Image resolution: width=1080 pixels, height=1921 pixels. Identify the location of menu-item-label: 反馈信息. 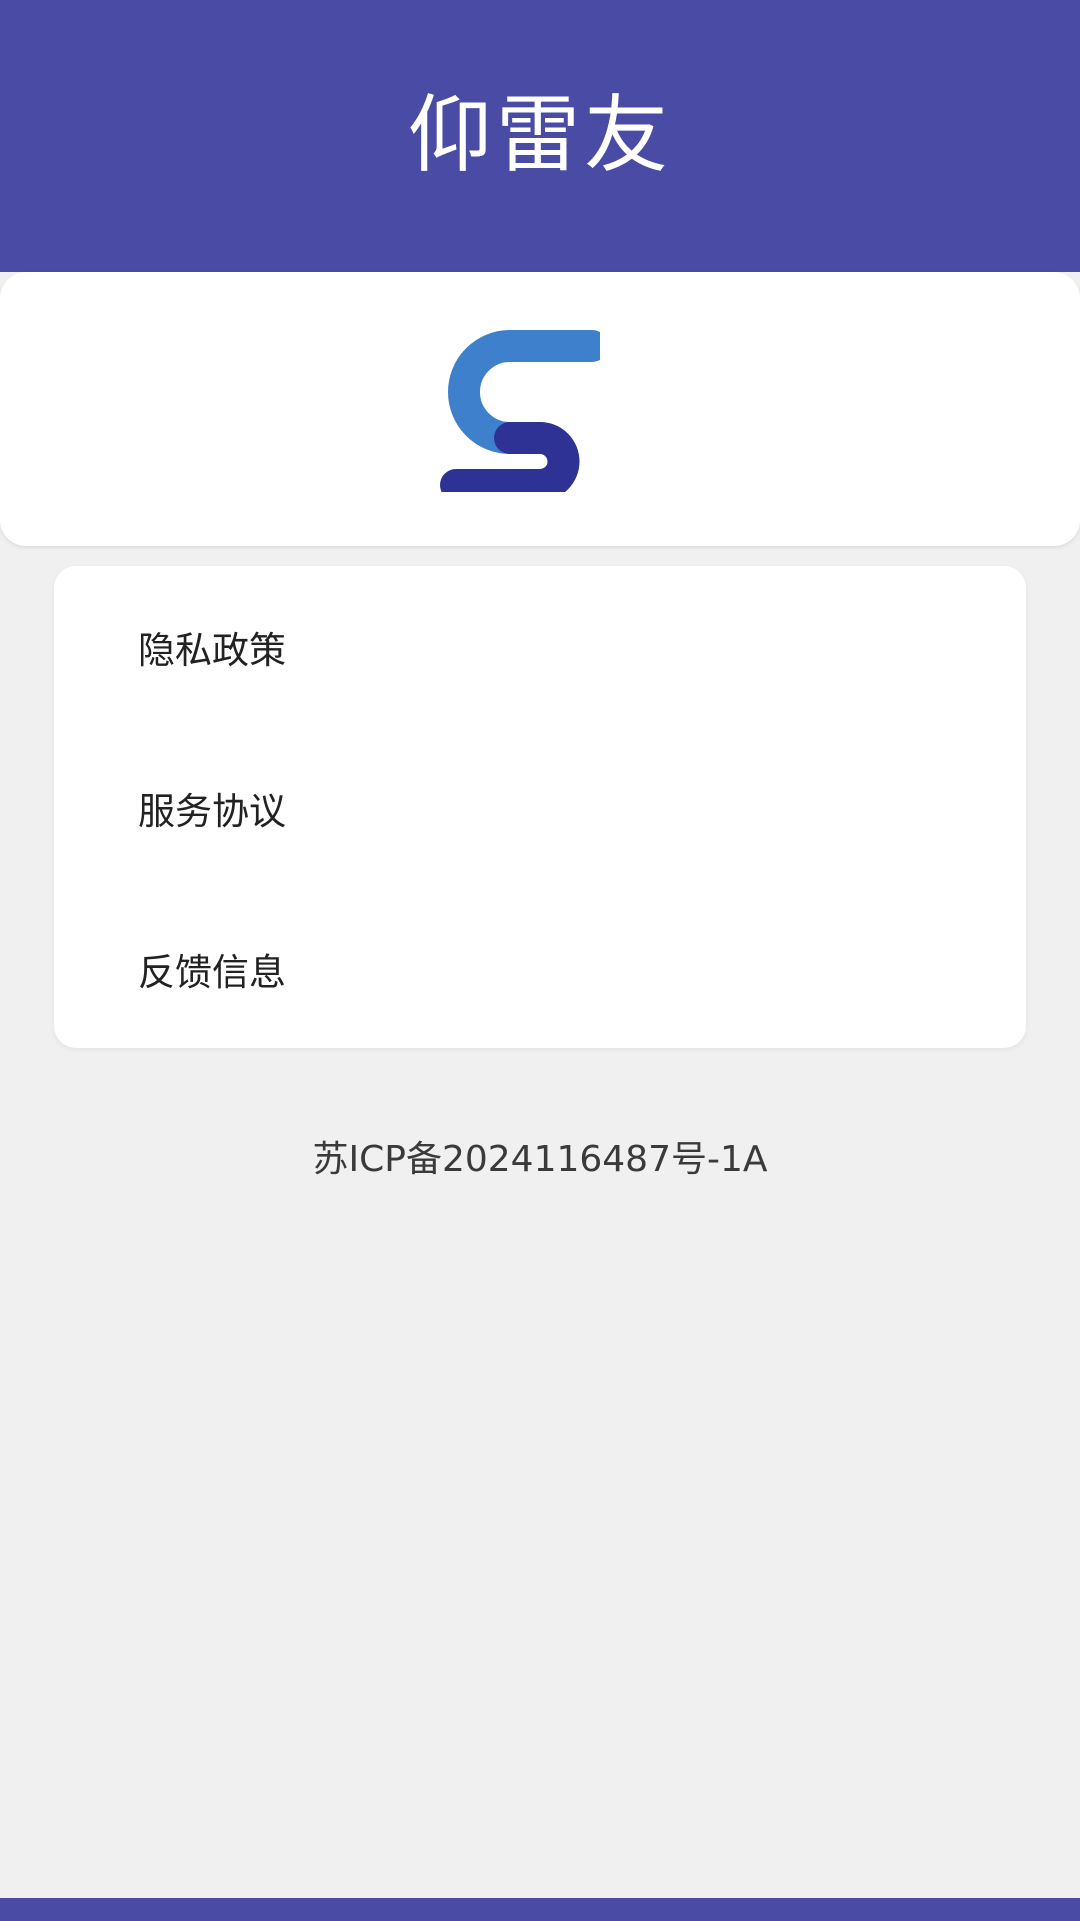
(212, 972).